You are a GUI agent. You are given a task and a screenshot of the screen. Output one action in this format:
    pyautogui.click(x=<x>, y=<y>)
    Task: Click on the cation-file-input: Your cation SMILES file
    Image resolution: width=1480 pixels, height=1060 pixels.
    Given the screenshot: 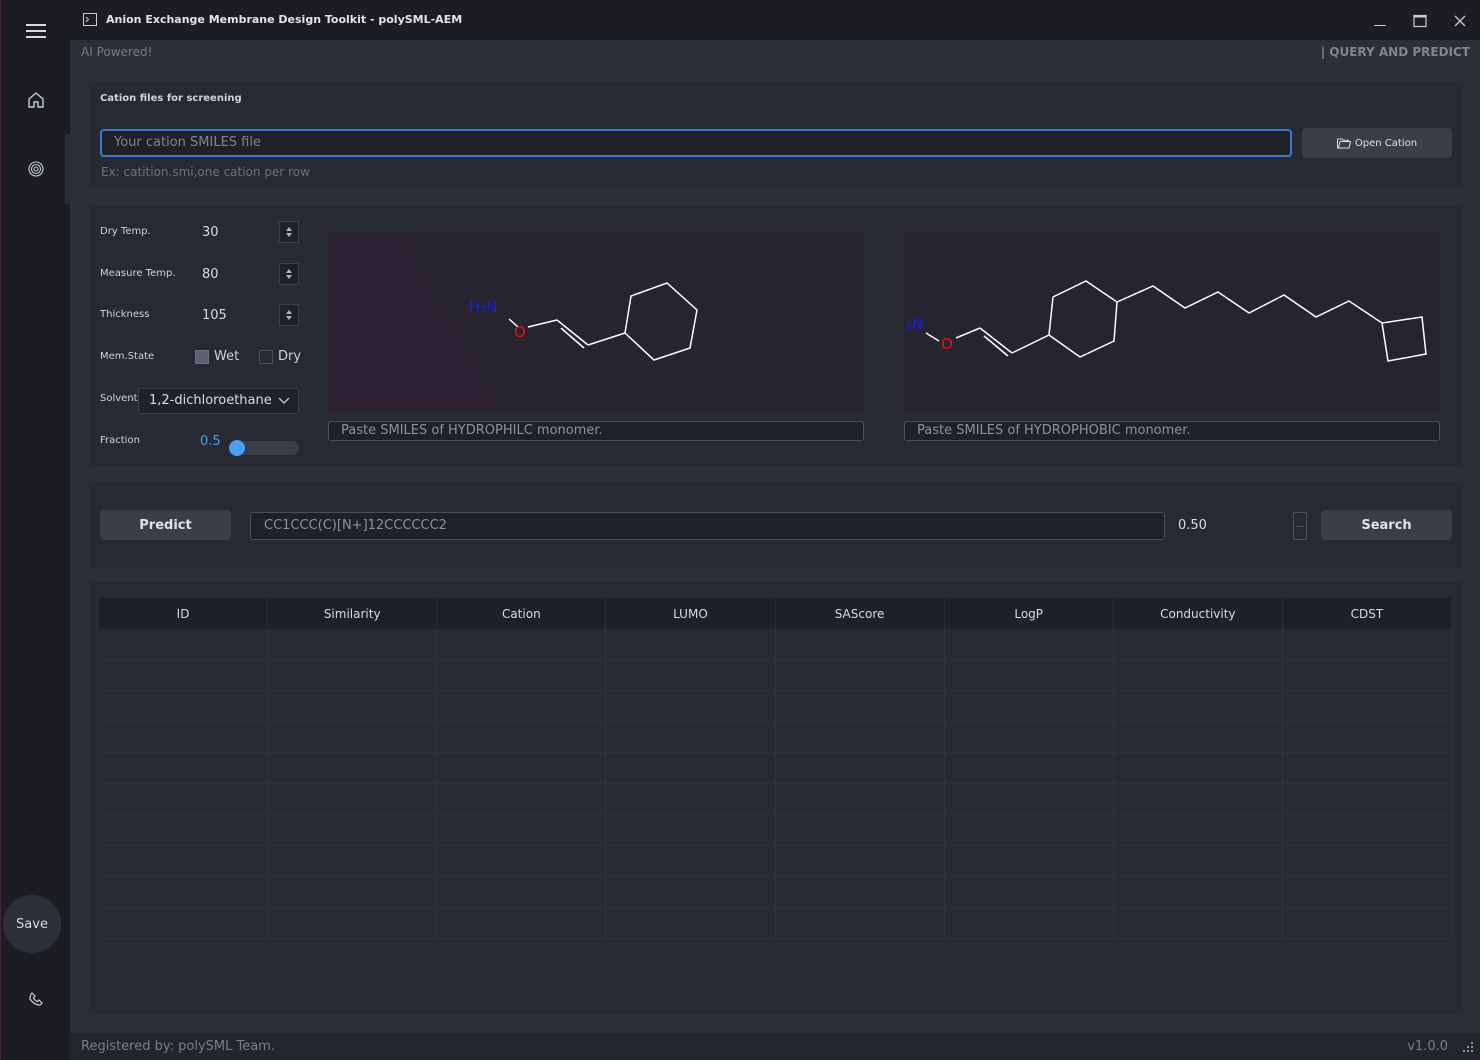 What is the action you would take?
    pyautogui.click(x=696, y=143)
    